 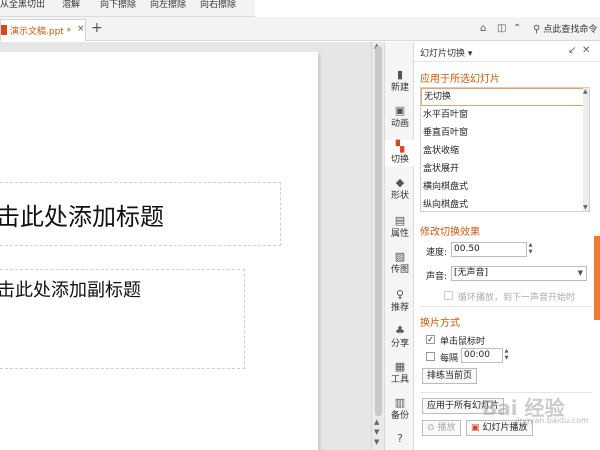 I want to click on chevron-down-icon: ▼, so click(x=580, y=273).